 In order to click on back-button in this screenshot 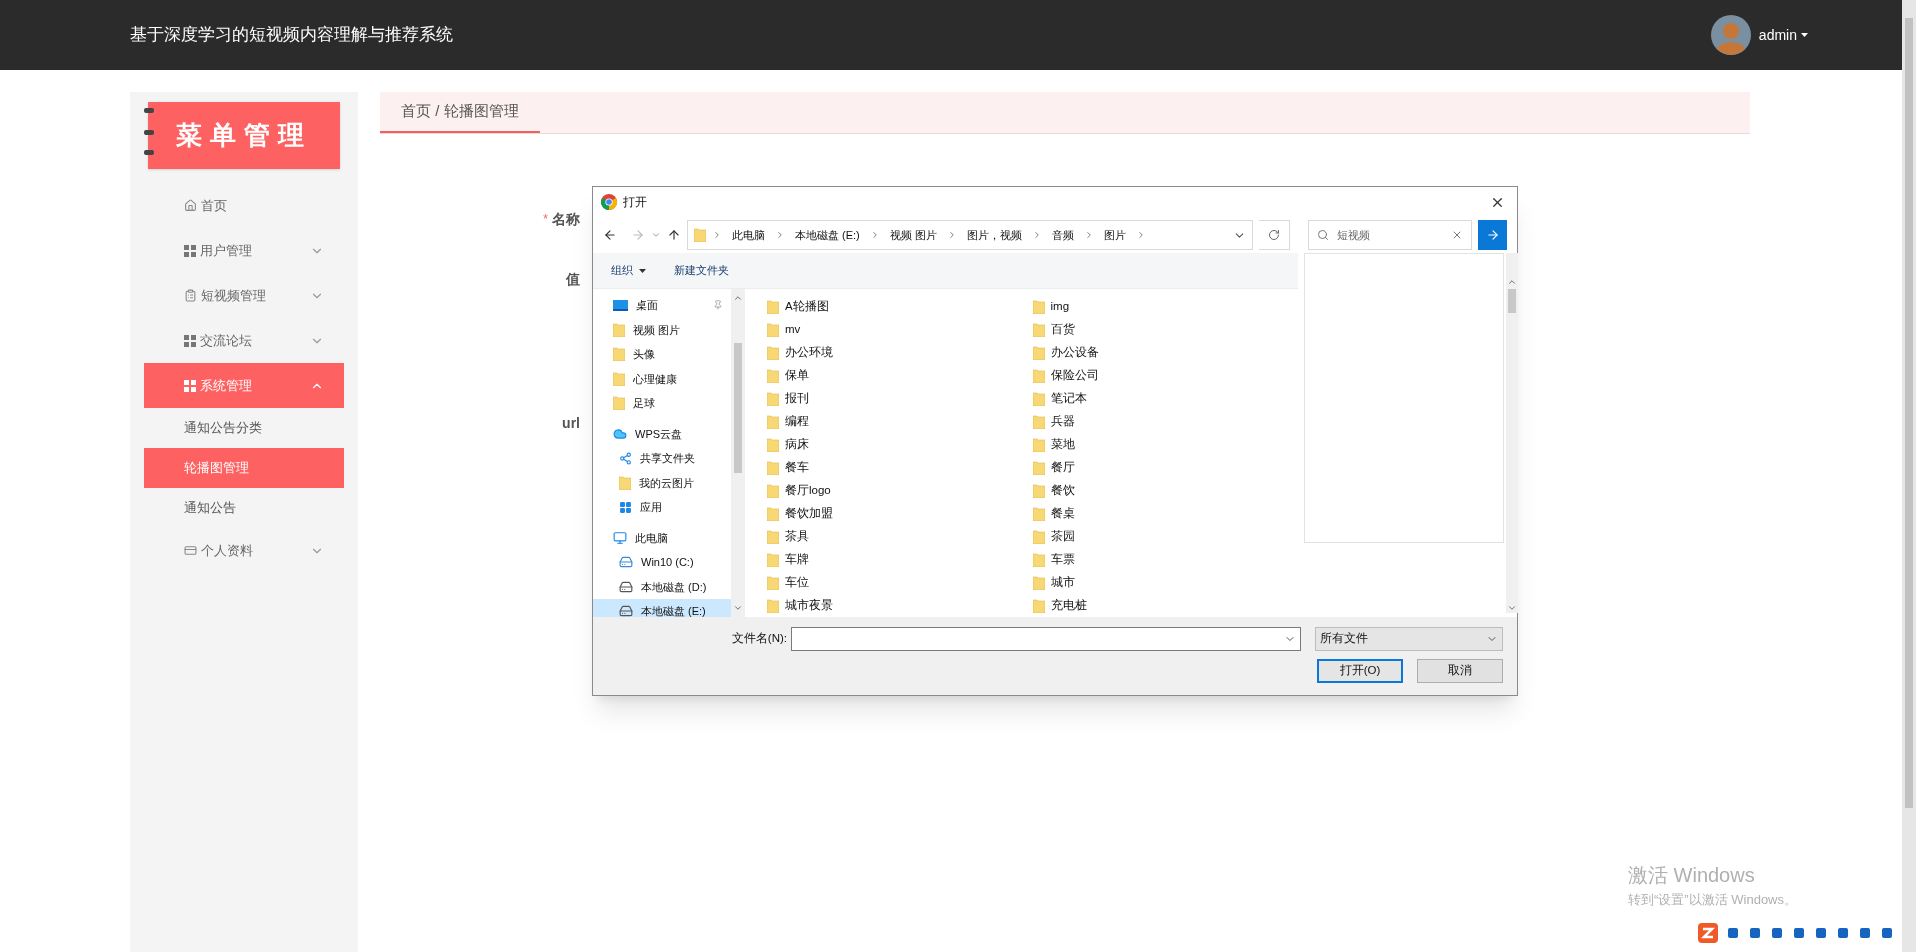, I will do `click(610, 235)`.